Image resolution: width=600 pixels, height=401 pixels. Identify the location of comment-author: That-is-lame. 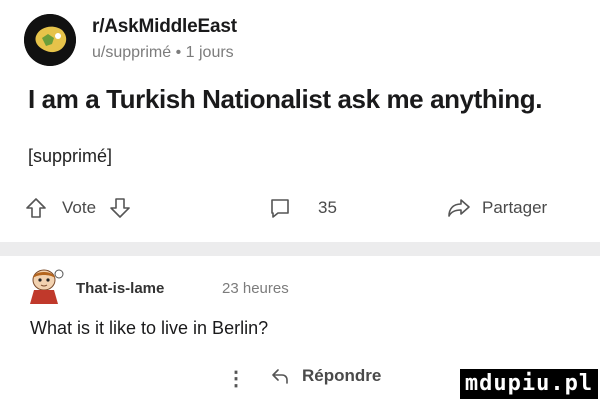
(120, 288).